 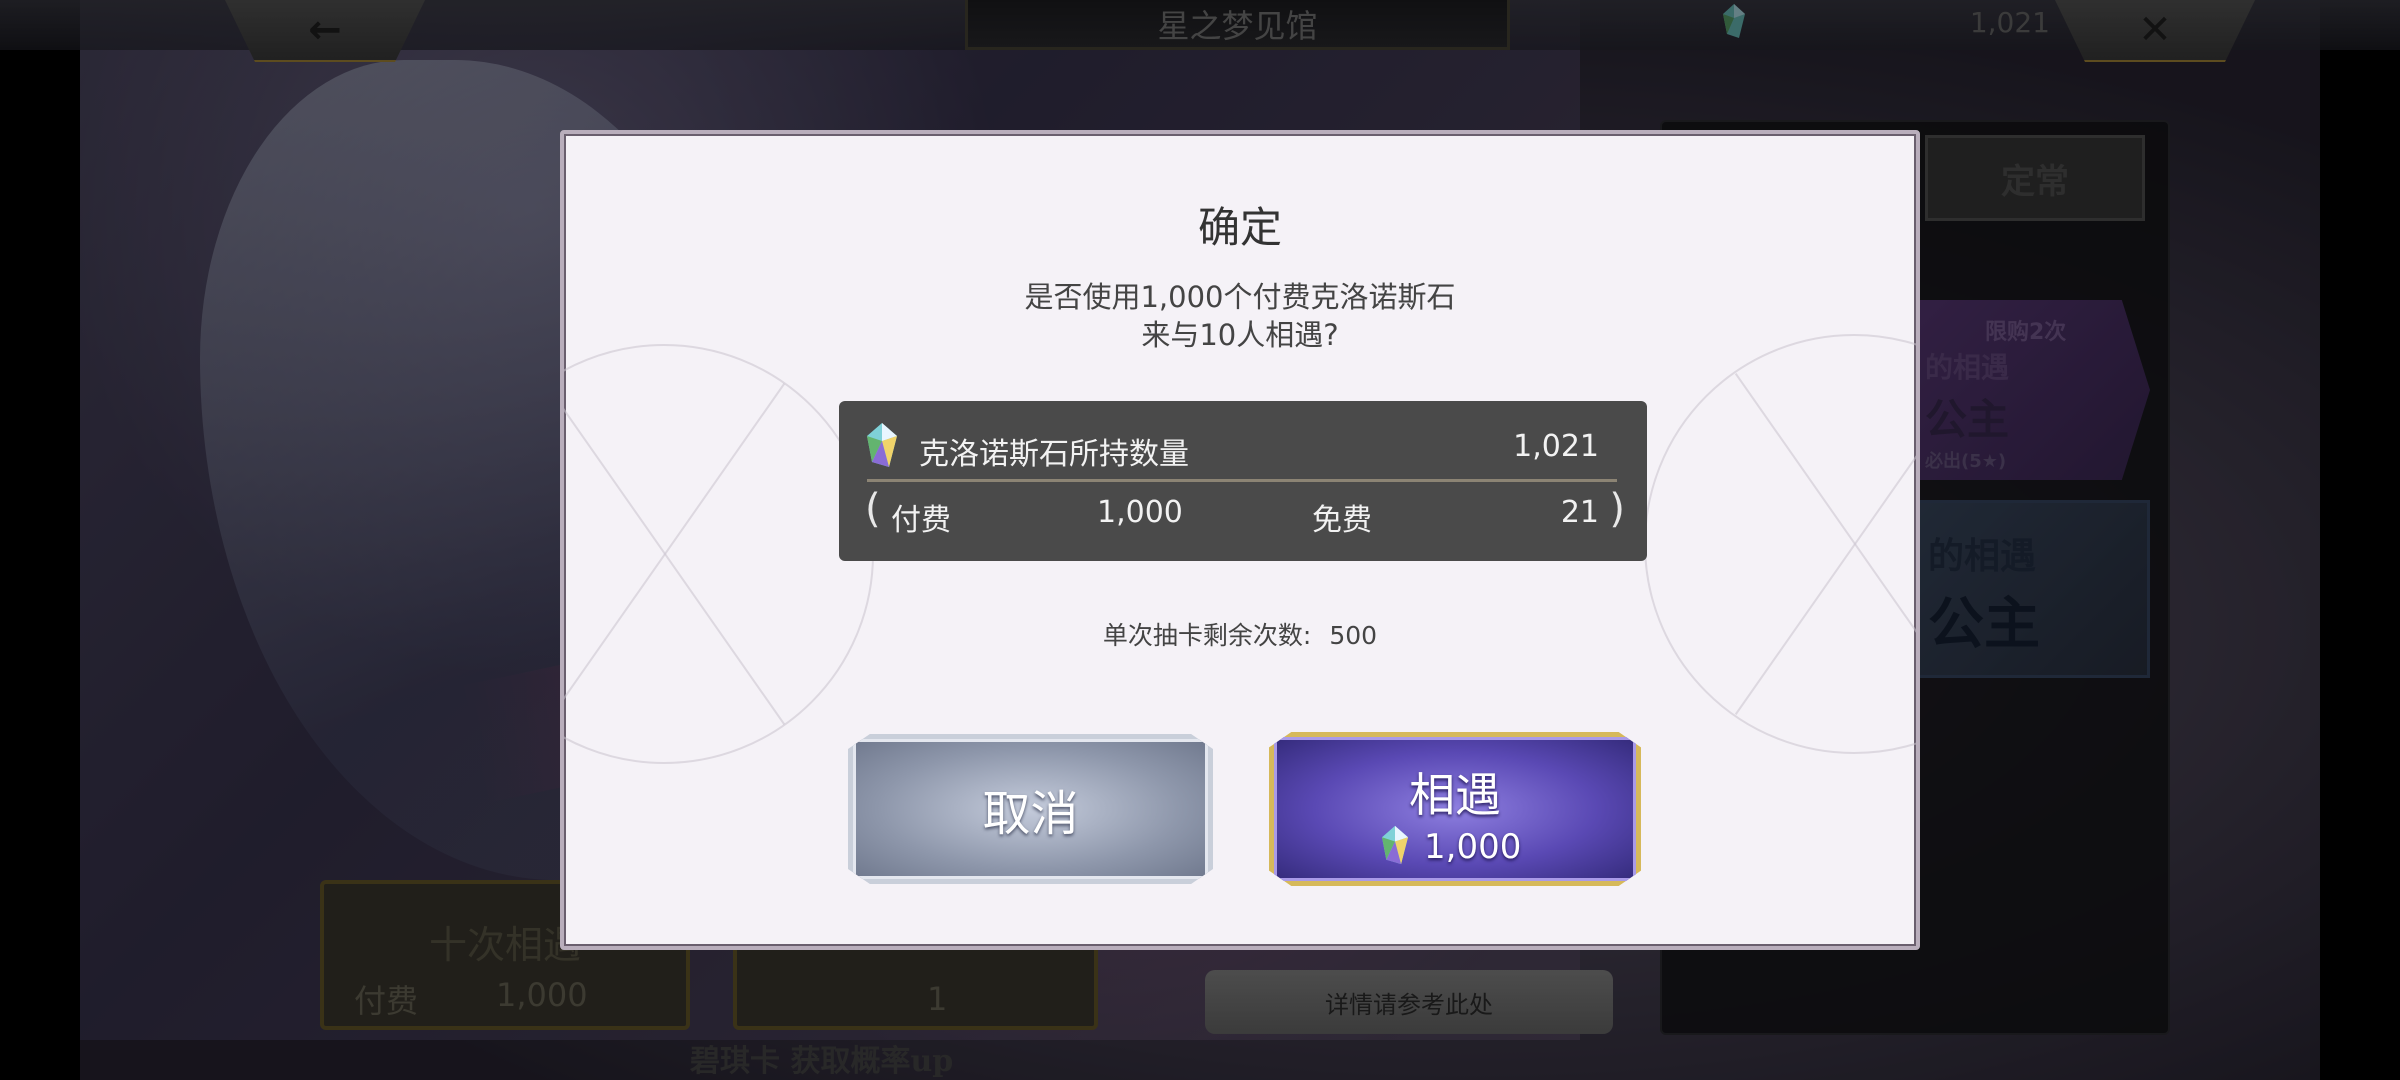 I want to click on dialog-message-line: 来与10人相遇?, so click(x=1240, y=335).